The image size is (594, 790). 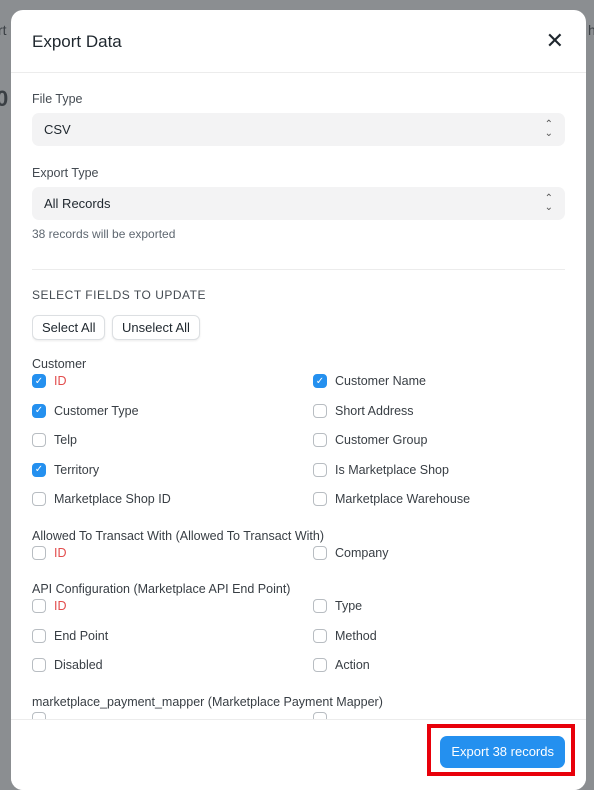 I want to click on field-label: Method, so click(x=356, y=635).